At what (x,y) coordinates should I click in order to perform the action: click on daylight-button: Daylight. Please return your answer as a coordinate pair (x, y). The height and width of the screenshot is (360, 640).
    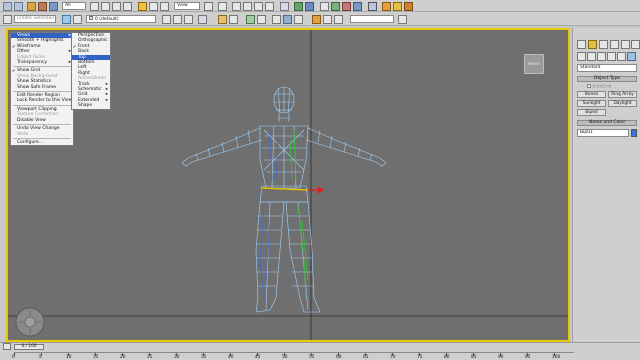
    Looking at the image, I should click on (622, 103).